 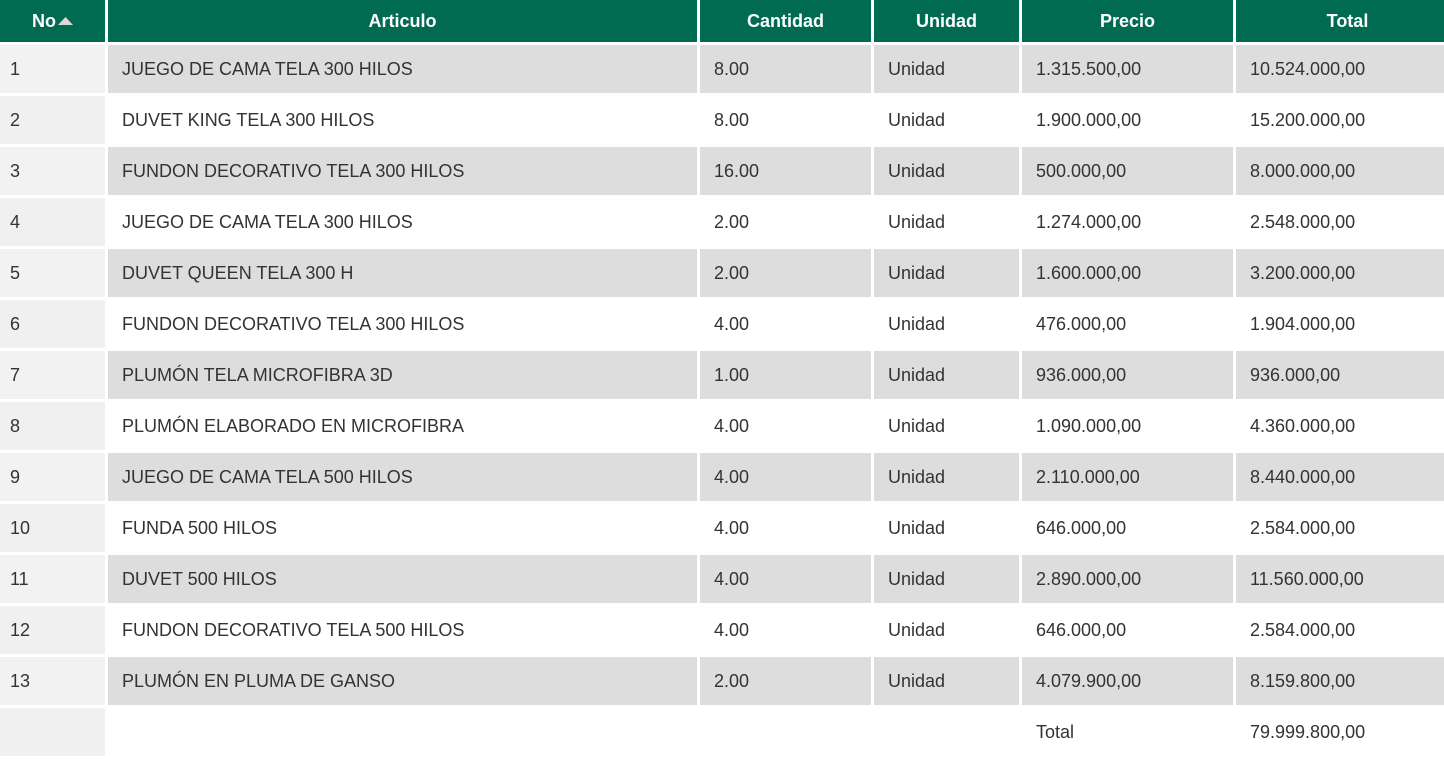 I want to click on cell-precio: 4.079.900,00, so click(x=1127, y=681).